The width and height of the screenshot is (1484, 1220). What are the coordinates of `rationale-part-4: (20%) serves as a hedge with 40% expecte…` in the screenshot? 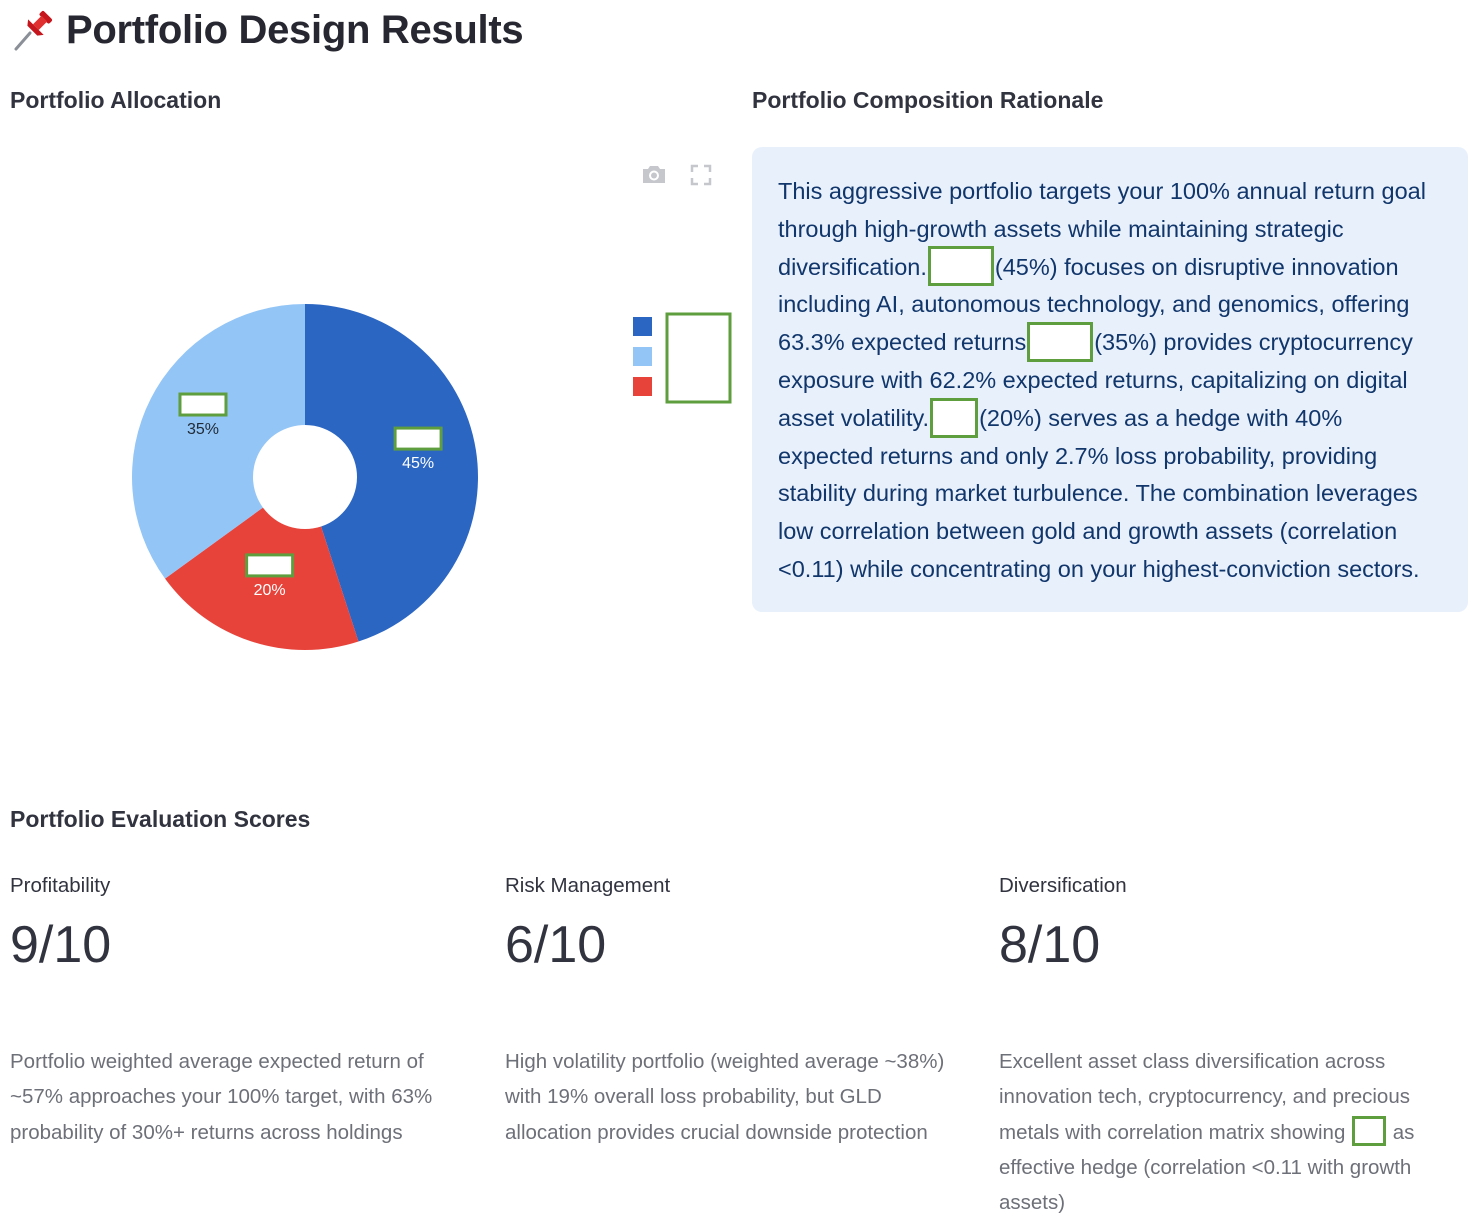 It's located at (1099, 493).